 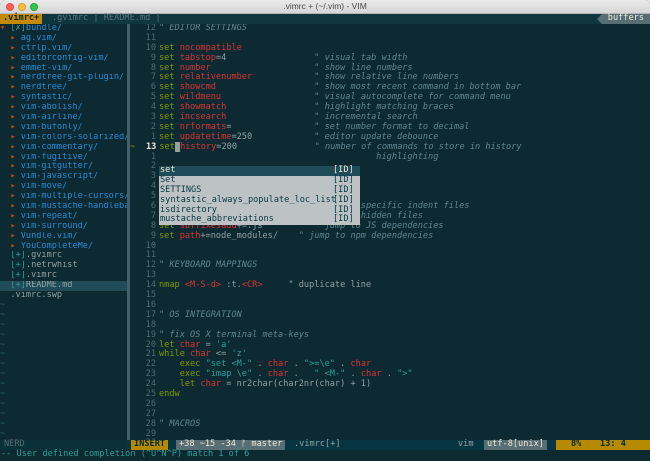 I want to click on tree-folder: ▸ editorconfig-vim/, so click(x=63, y=59).